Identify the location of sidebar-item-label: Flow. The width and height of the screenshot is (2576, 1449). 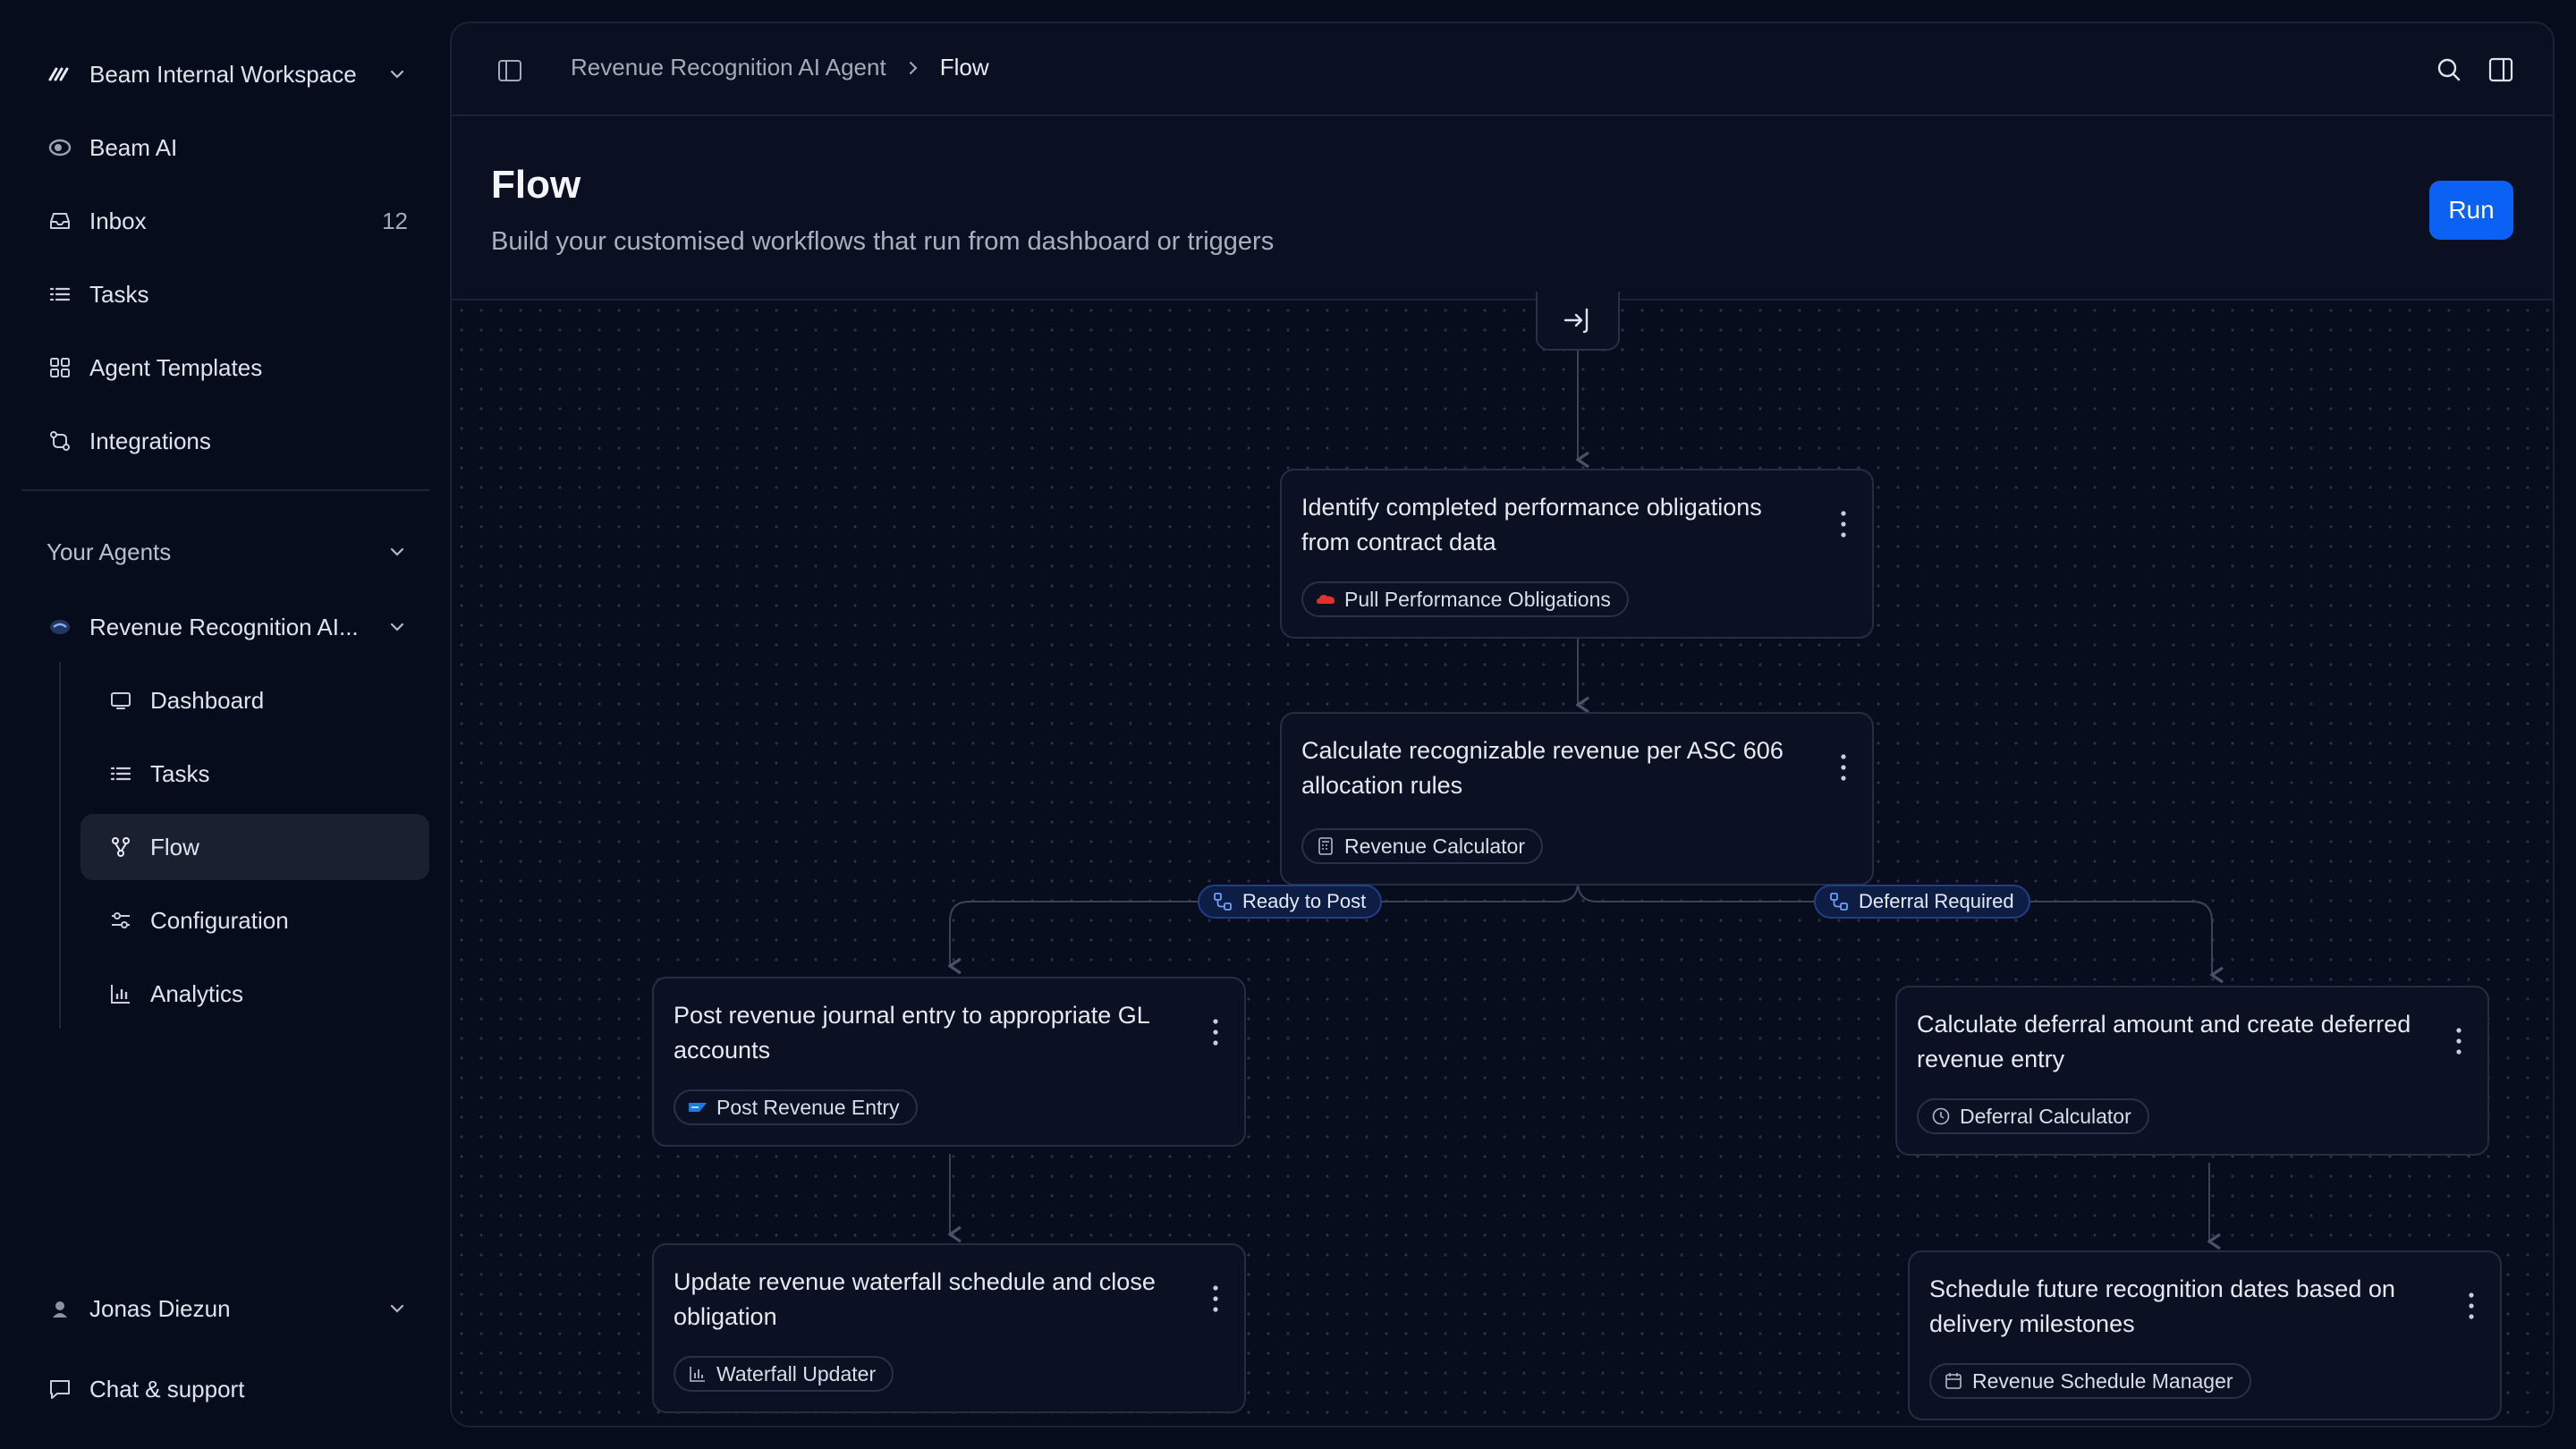
(174, 846).